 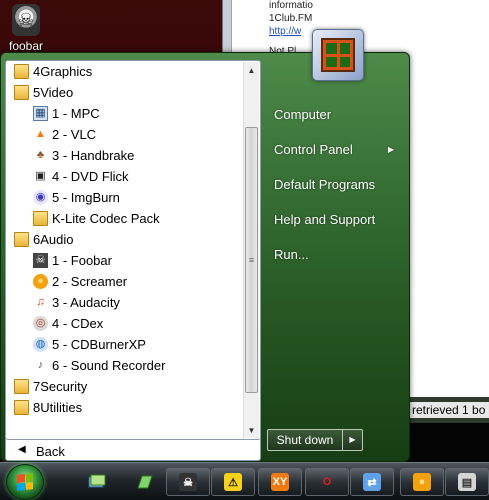 What do you see at coordinates (40, 197) in the screenshot?
I see `imgburn-icon: ◉` at bounding box center [40, 197].